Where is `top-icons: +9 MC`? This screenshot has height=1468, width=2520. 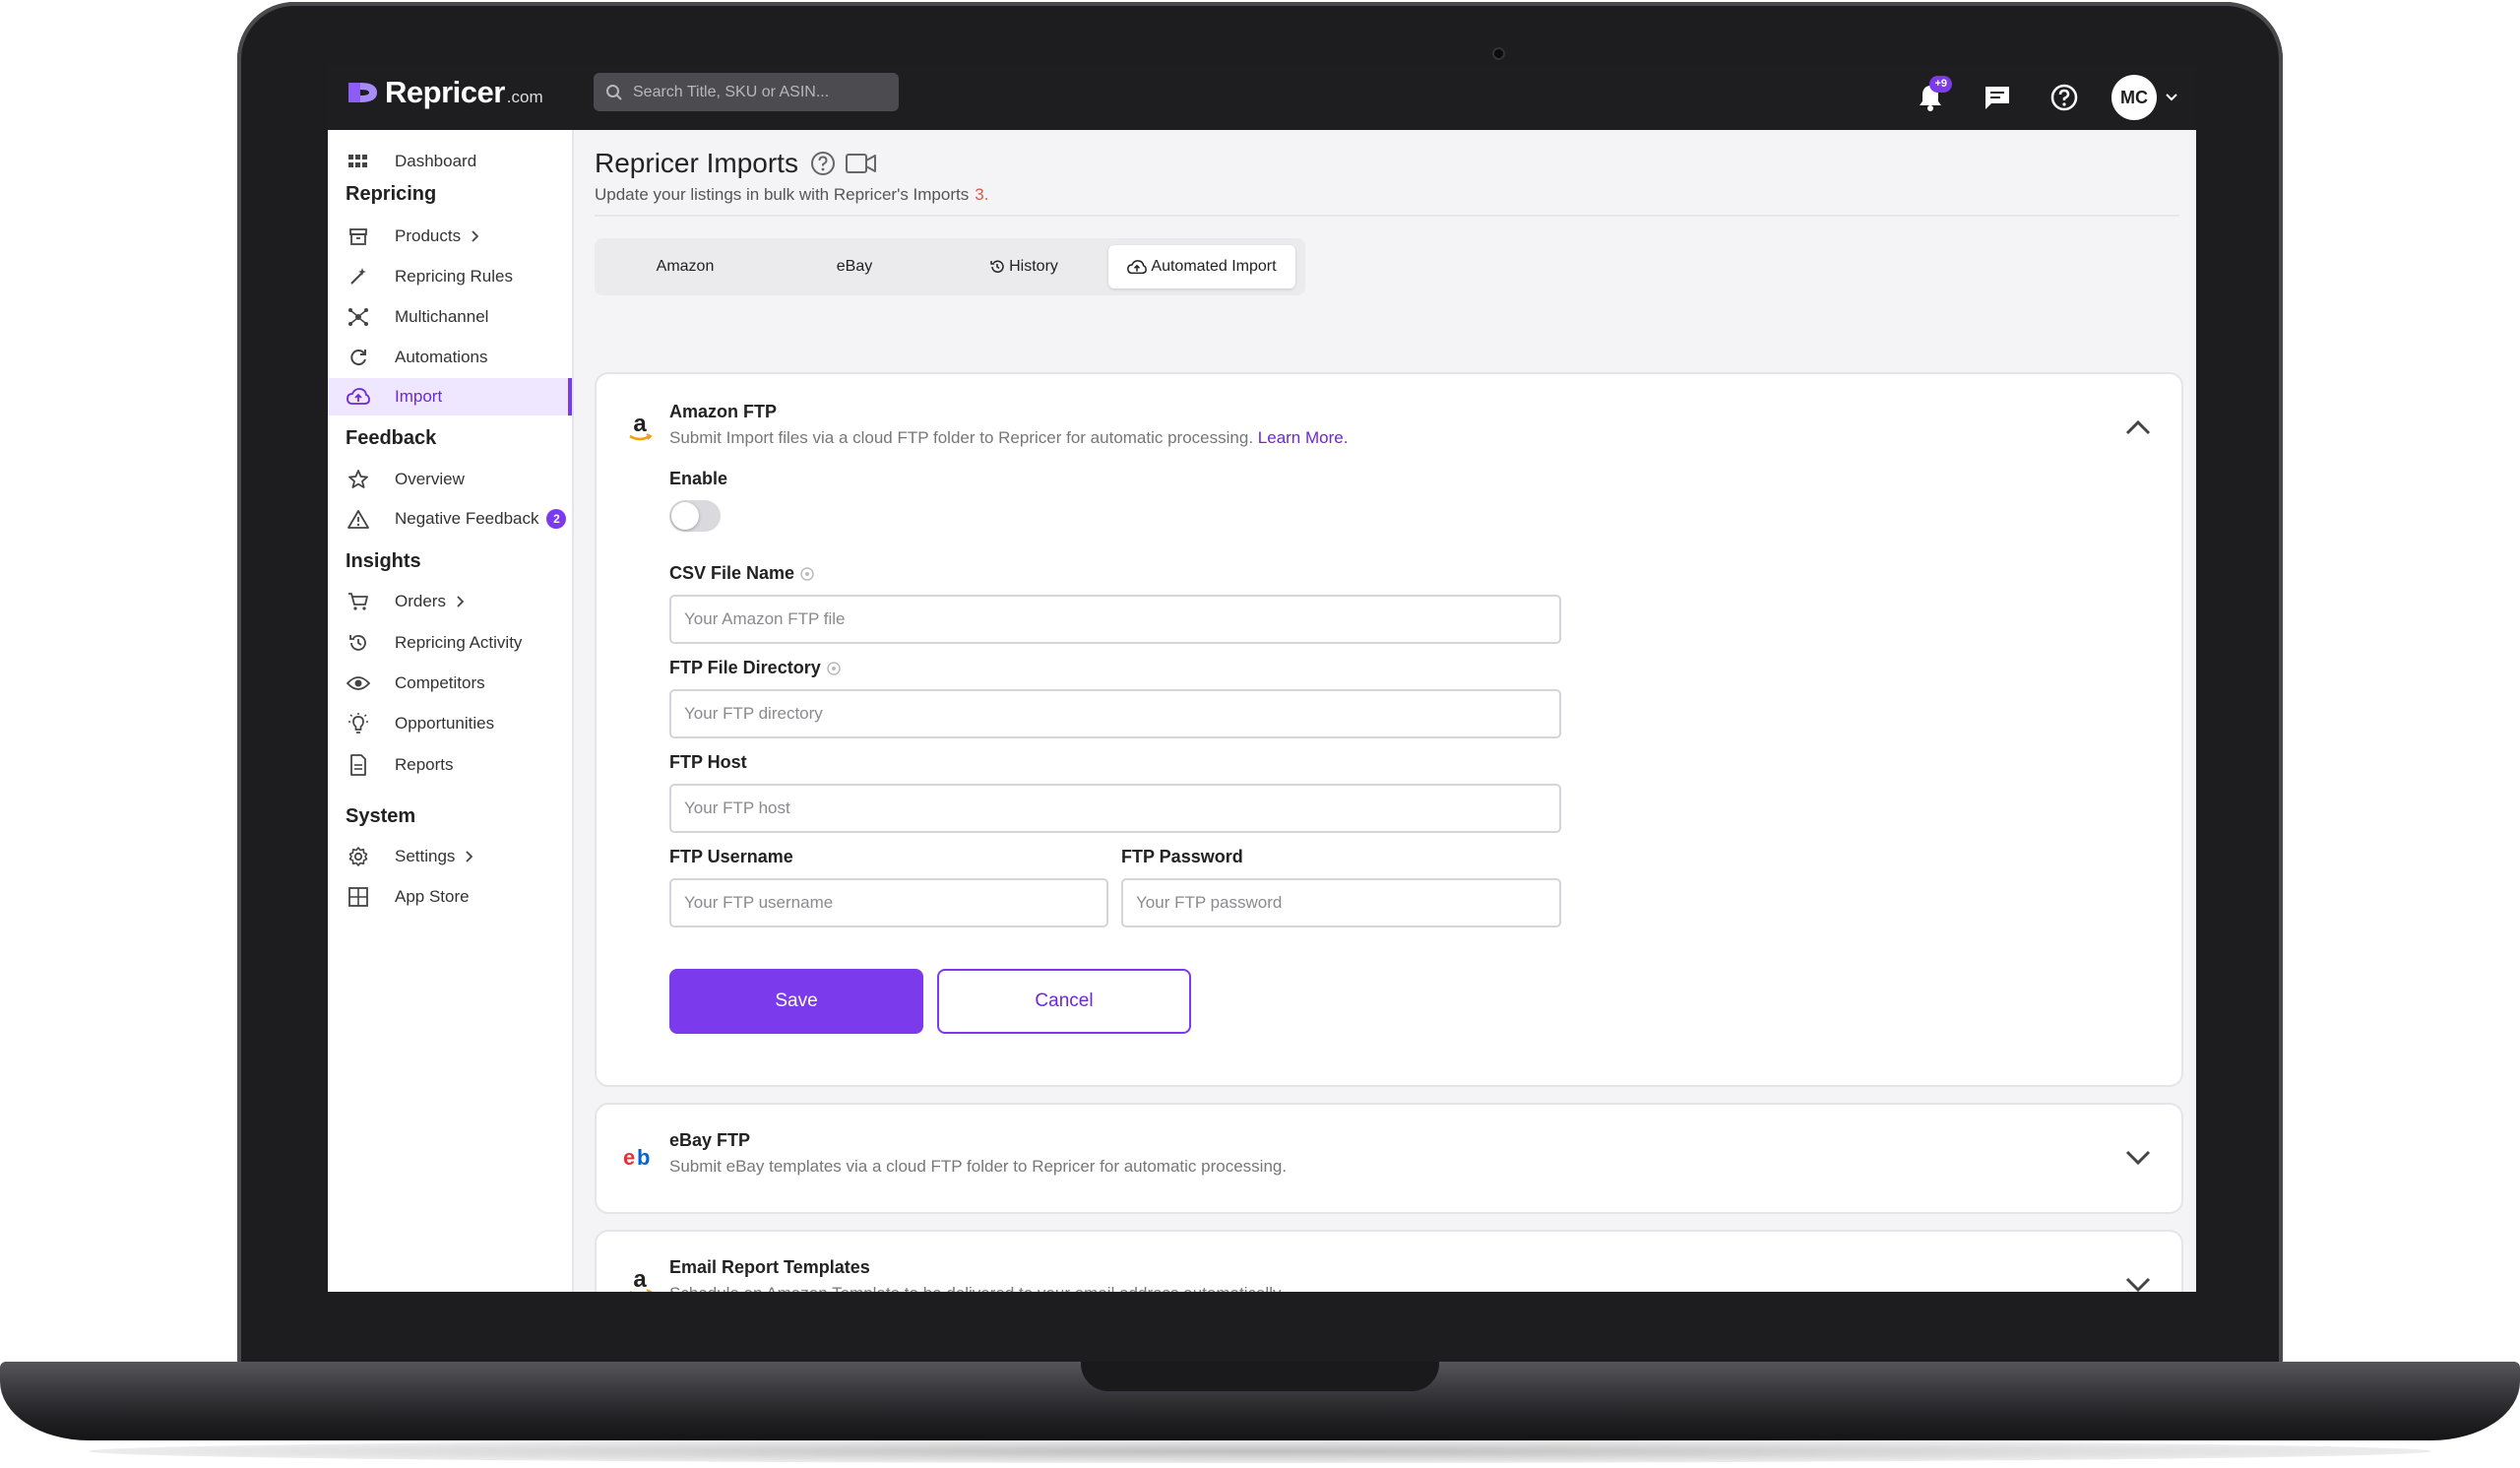 top-icons: +9 MC is located at coordinates (2031, 98).